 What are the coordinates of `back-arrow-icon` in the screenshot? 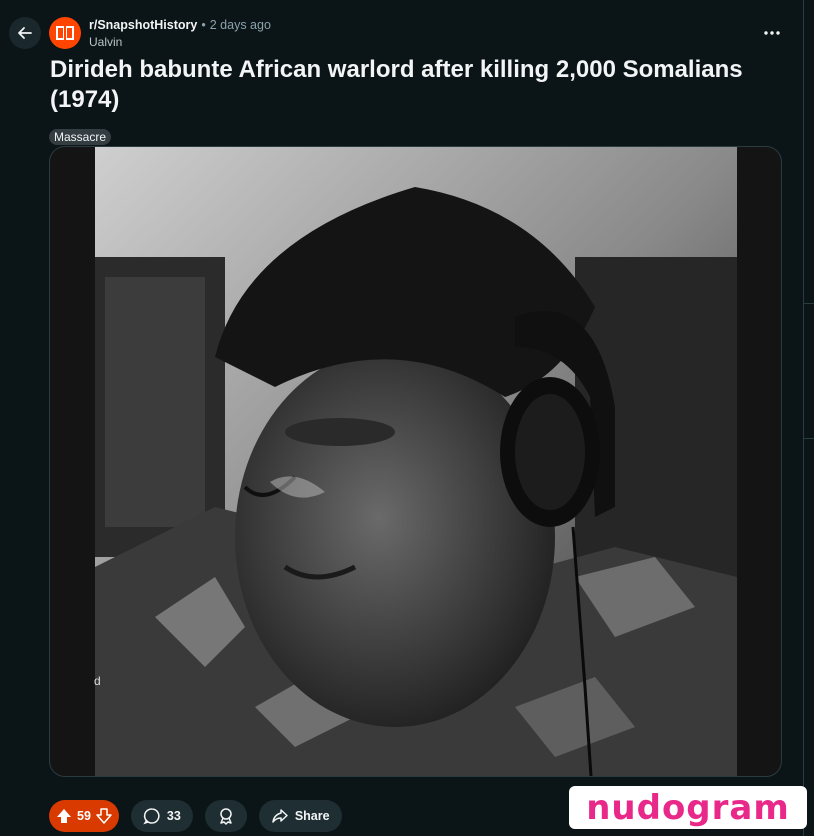 It's located at (25, 33).